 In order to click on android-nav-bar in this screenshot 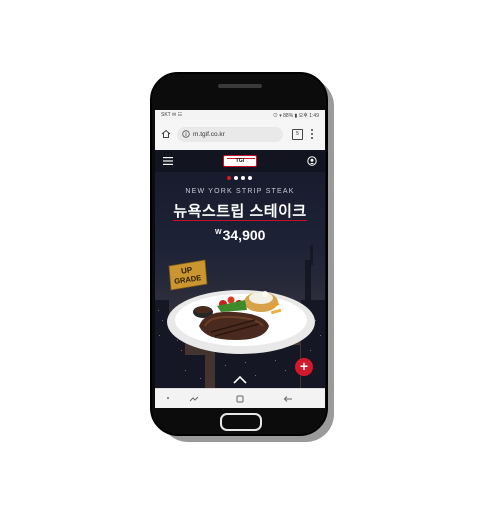, I will do `click(240, 398)`.